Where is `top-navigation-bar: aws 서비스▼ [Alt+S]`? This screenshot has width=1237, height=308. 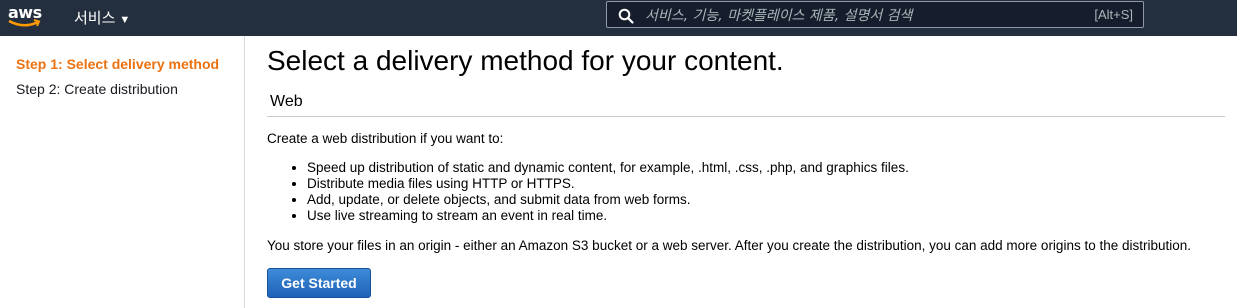
top-navigation-bar: aws 서비스▼ [Alt+S] is located at coordinates (618, 18).